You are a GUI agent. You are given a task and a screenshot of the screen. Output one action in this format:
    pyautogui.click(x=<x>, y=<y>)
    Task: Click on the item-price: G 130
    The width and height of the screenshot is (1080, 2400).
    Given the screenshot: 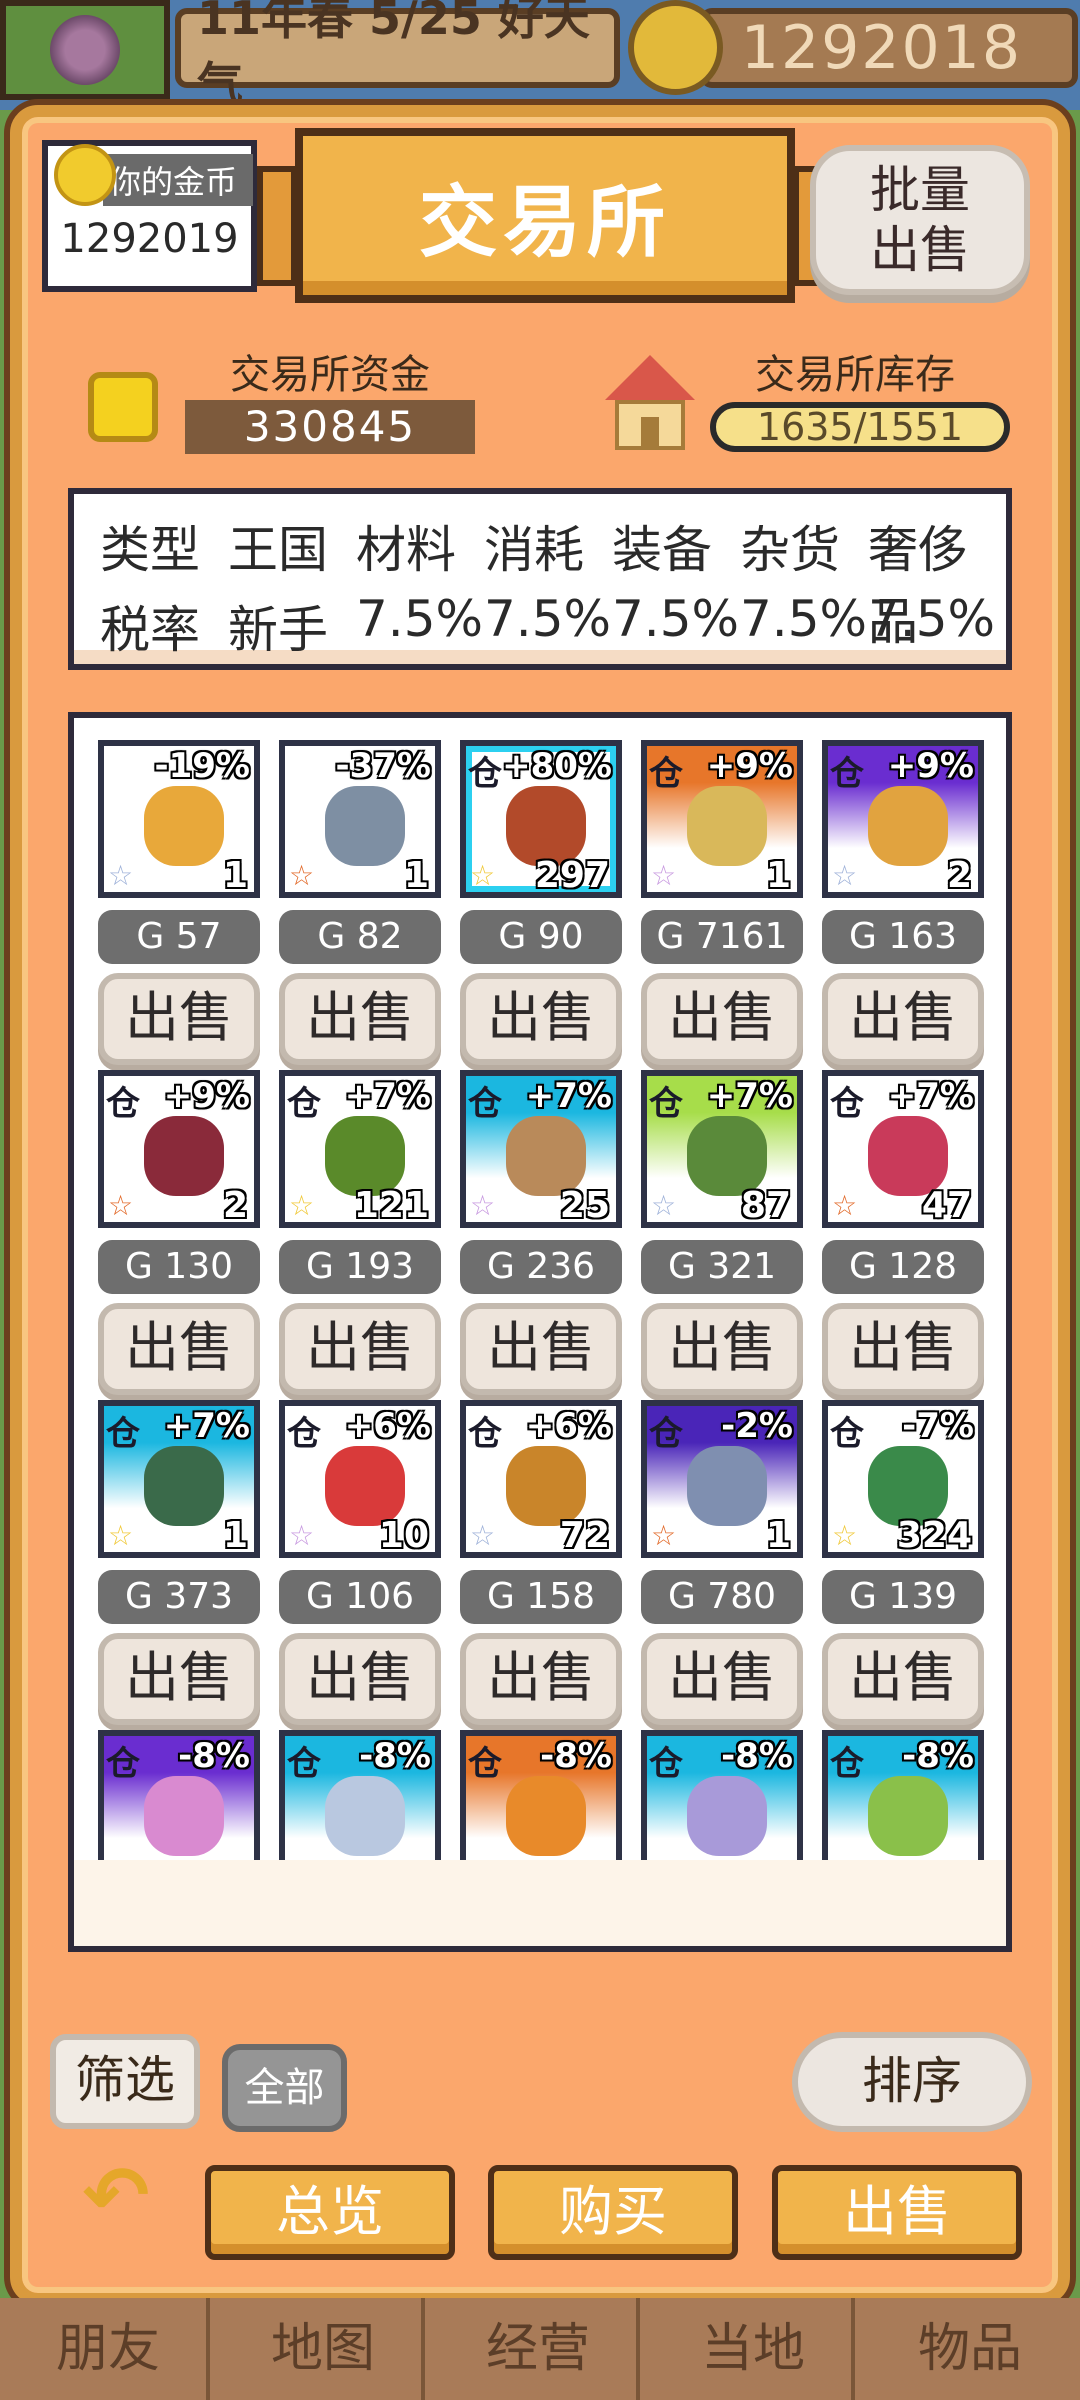 What is the action you would take?
    pyautogui.click(x=179, y=1267)
    